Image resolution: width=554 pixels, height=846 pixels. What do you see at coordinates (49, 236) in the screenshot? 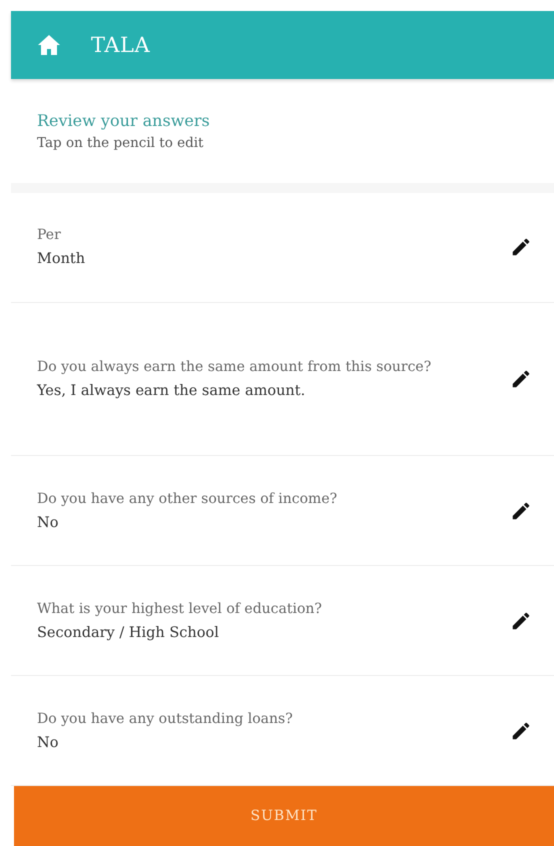
I see `question-text: Per` at bounding box center [49, 236].